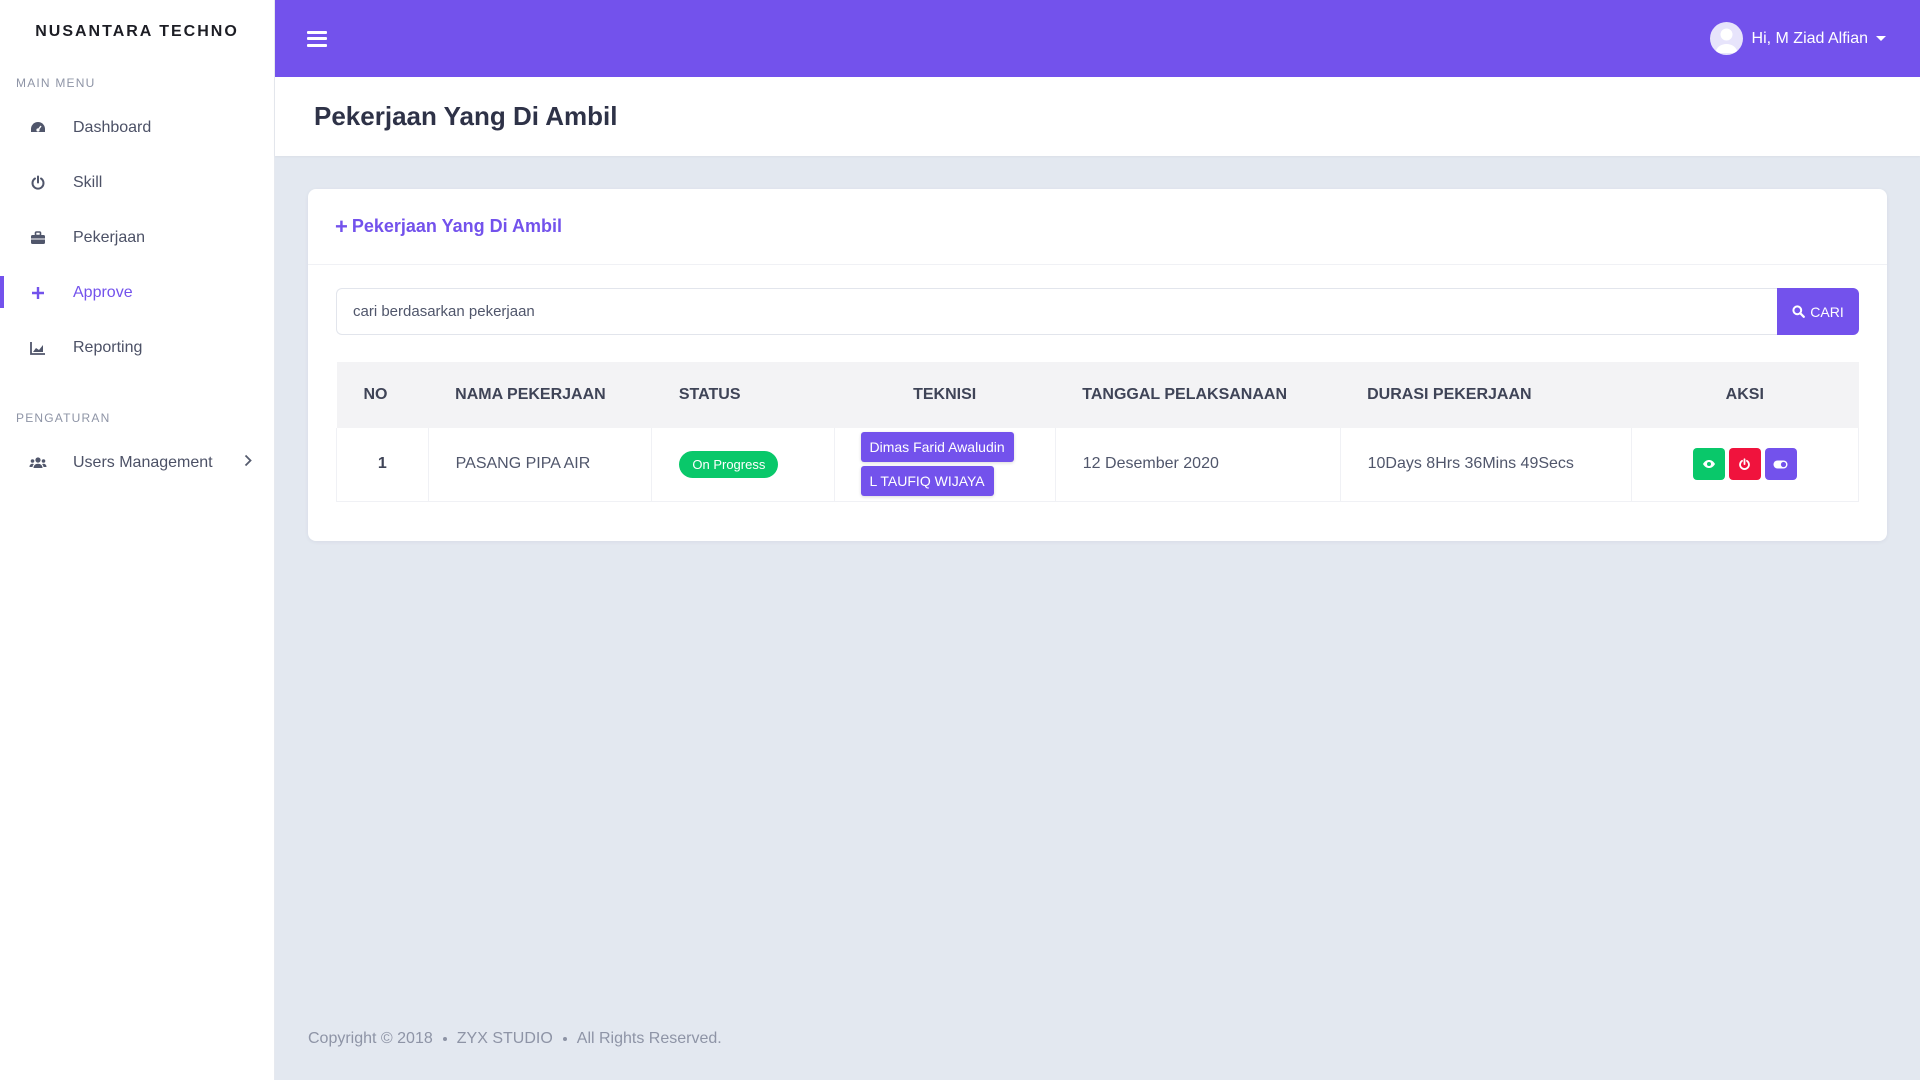 This screenshot has width=1920, height=1080. What do you see at coordinates (1799, 311) in the screenshot?
I see `search-icon` at bounding box center [1799, 311].